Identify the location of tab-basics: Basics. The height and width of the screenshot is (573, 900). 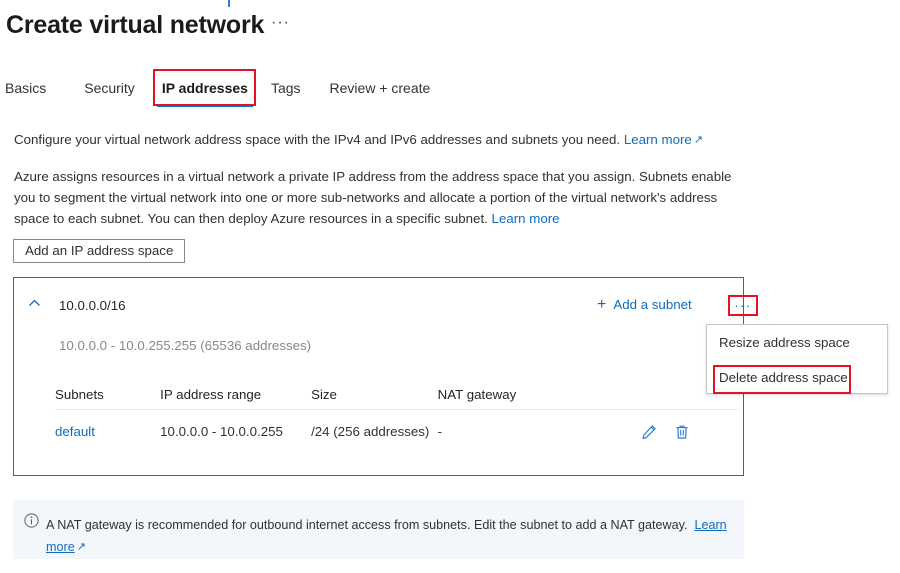
(25, 92).